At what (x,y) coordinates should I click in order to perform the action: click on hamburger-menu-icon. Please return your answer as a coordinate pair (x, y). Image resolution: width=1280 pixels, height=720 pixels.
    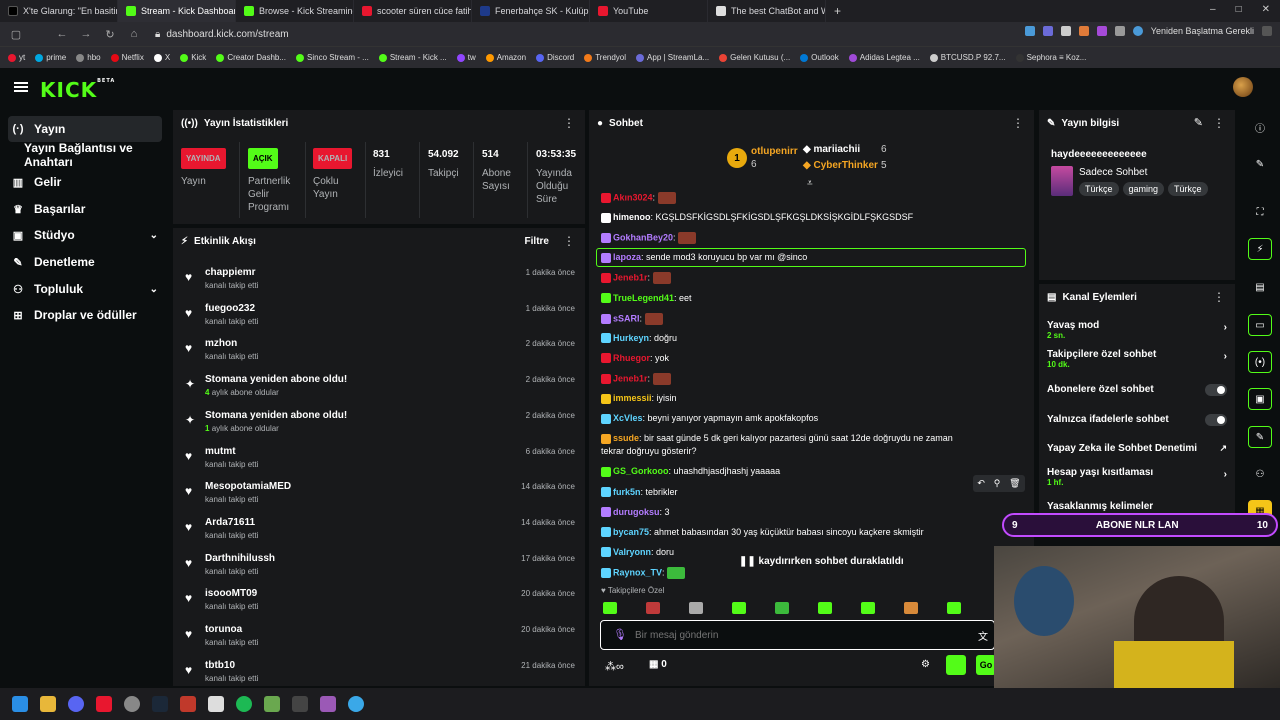
    Looking at the image, I should click on (21, 87).